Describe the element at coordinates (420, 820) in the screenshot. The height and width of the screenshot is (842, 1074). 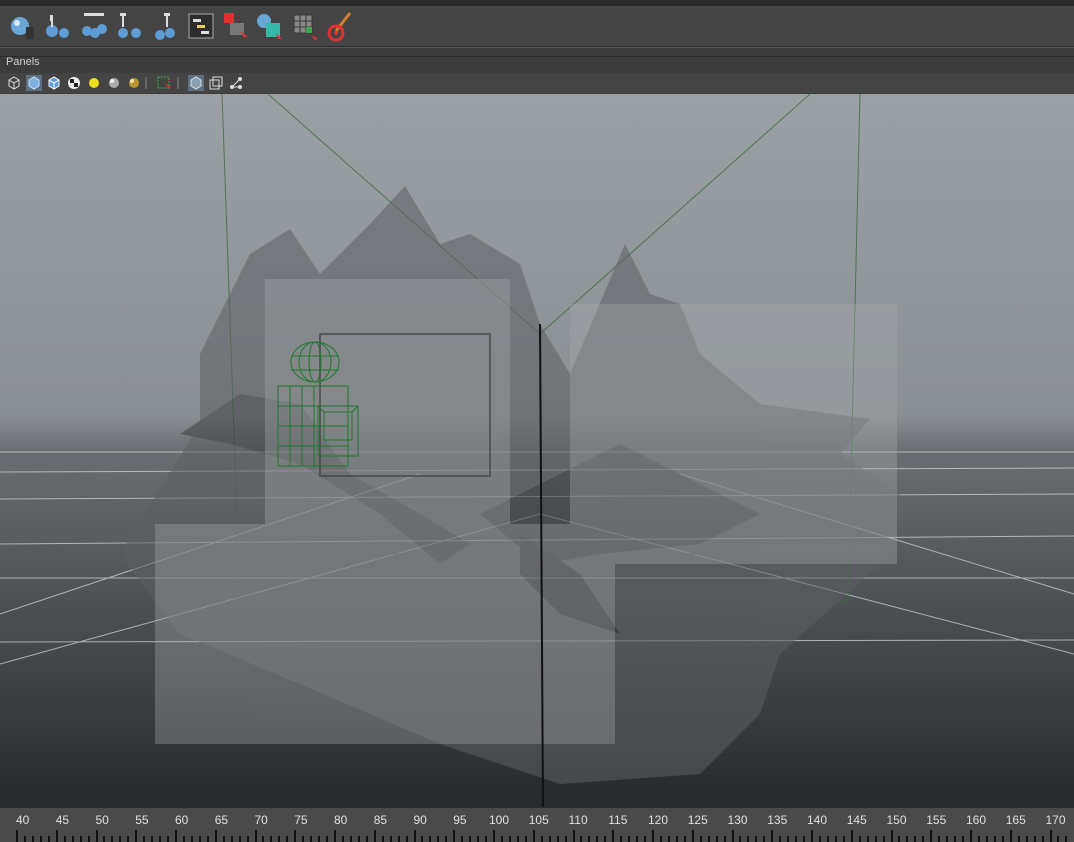
I see `frame-label: 90` at that location.